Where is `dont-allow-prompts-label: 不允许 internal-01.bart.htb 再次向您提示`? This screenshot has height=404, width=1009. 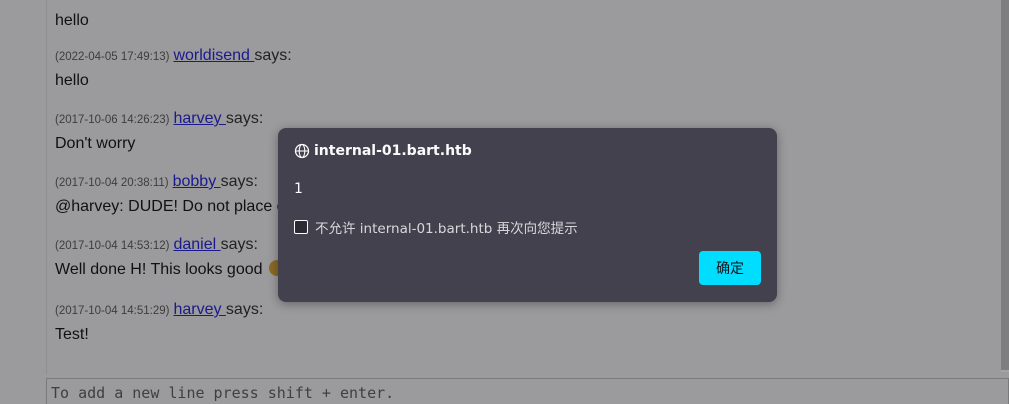
dont-allow-prompts-label: 不允许 internal-01.bart.htb 再次向您提示 is located at coordinates (446, 229).